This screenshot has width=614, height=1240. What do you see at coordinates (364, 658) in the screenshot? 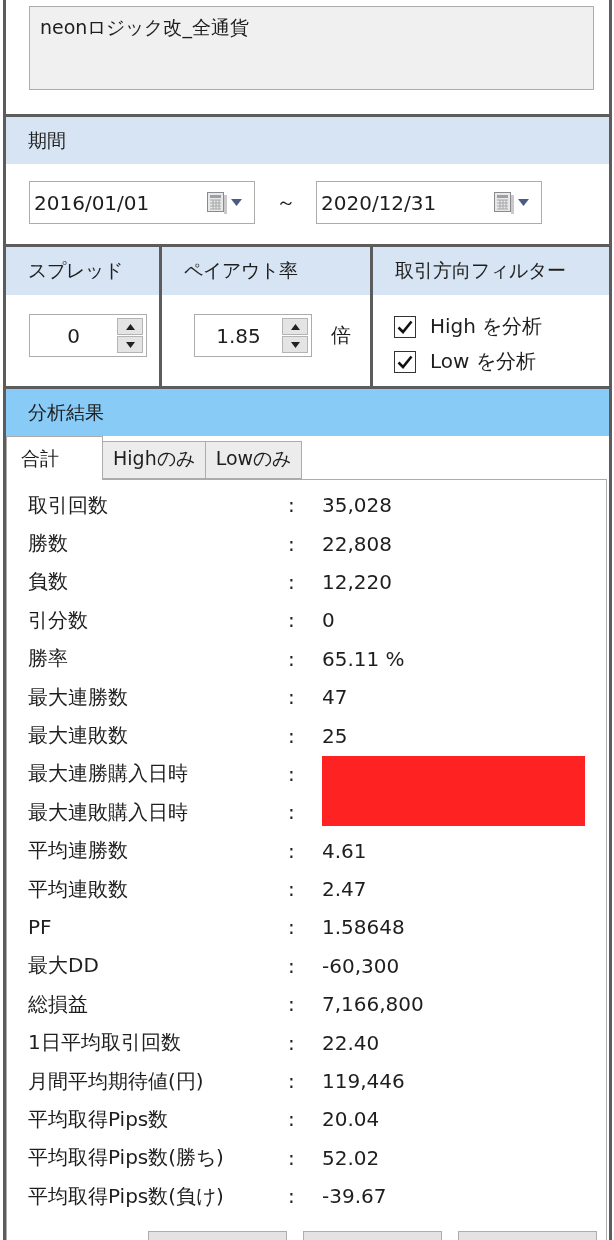
I see `stat-value: 65.11 %` at bounding box center [364, 658].